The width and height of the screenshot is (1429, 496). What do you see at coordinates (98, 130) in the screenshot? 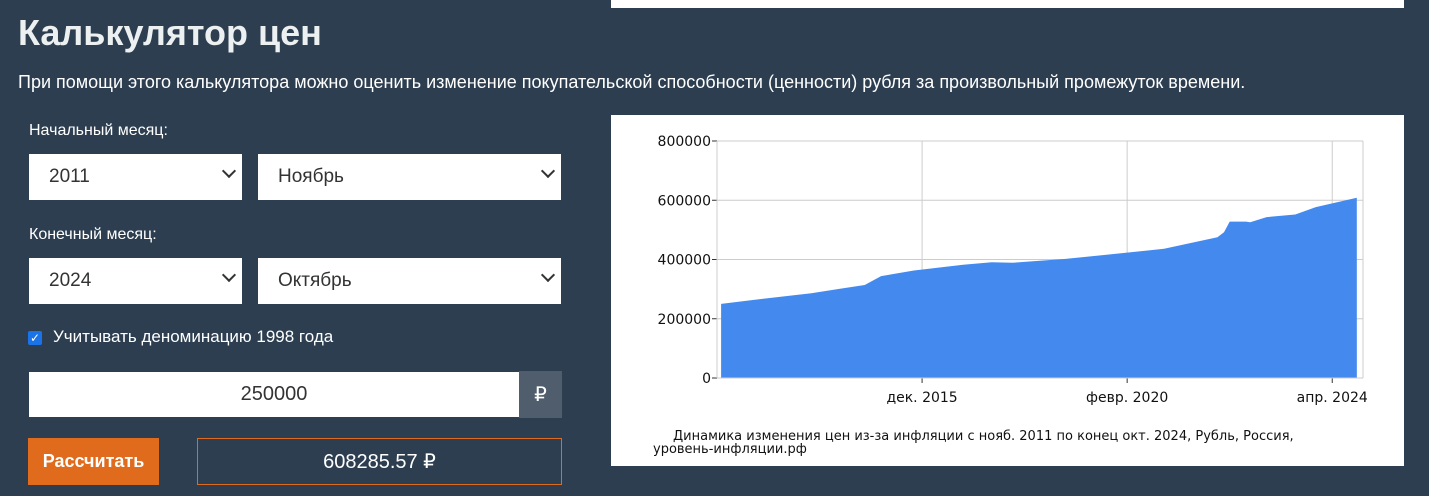
I see `start-month-label: Начальный месяц:` at bounding box center [98, 130].